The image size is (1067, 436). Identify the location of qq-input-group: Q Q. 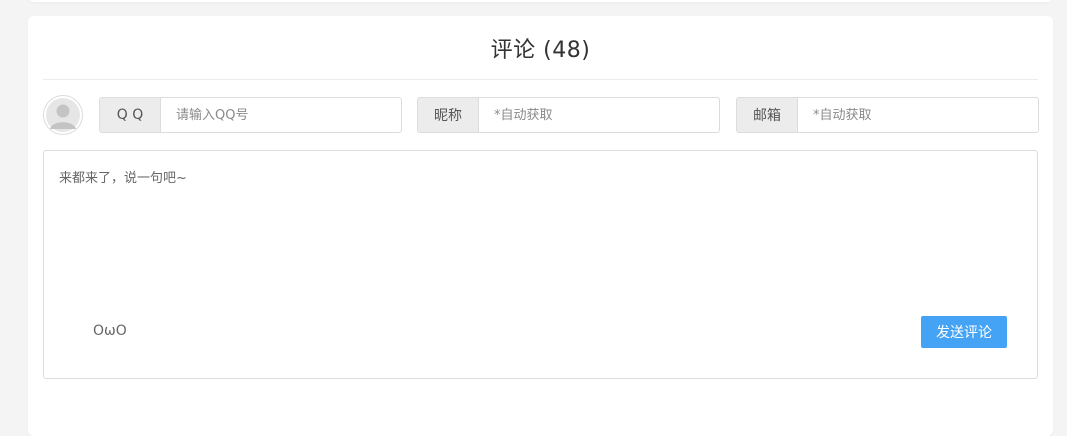
(250, 115).